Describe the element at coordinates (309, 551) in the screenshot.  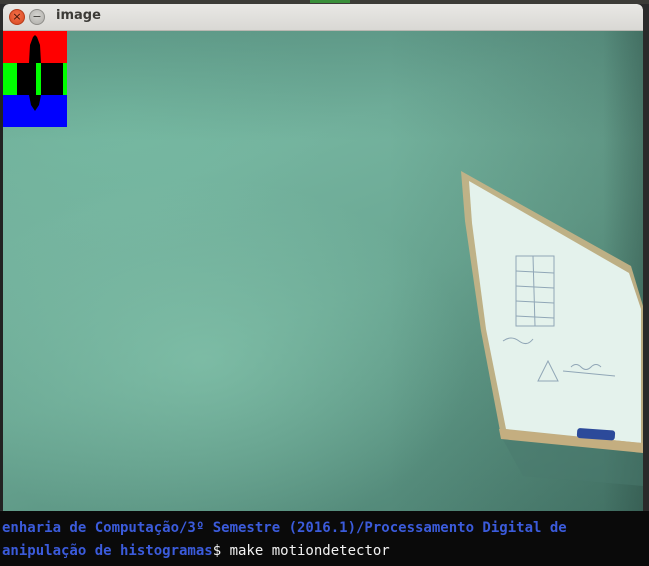
I see `terminal-command: make motiondetector` at that location.